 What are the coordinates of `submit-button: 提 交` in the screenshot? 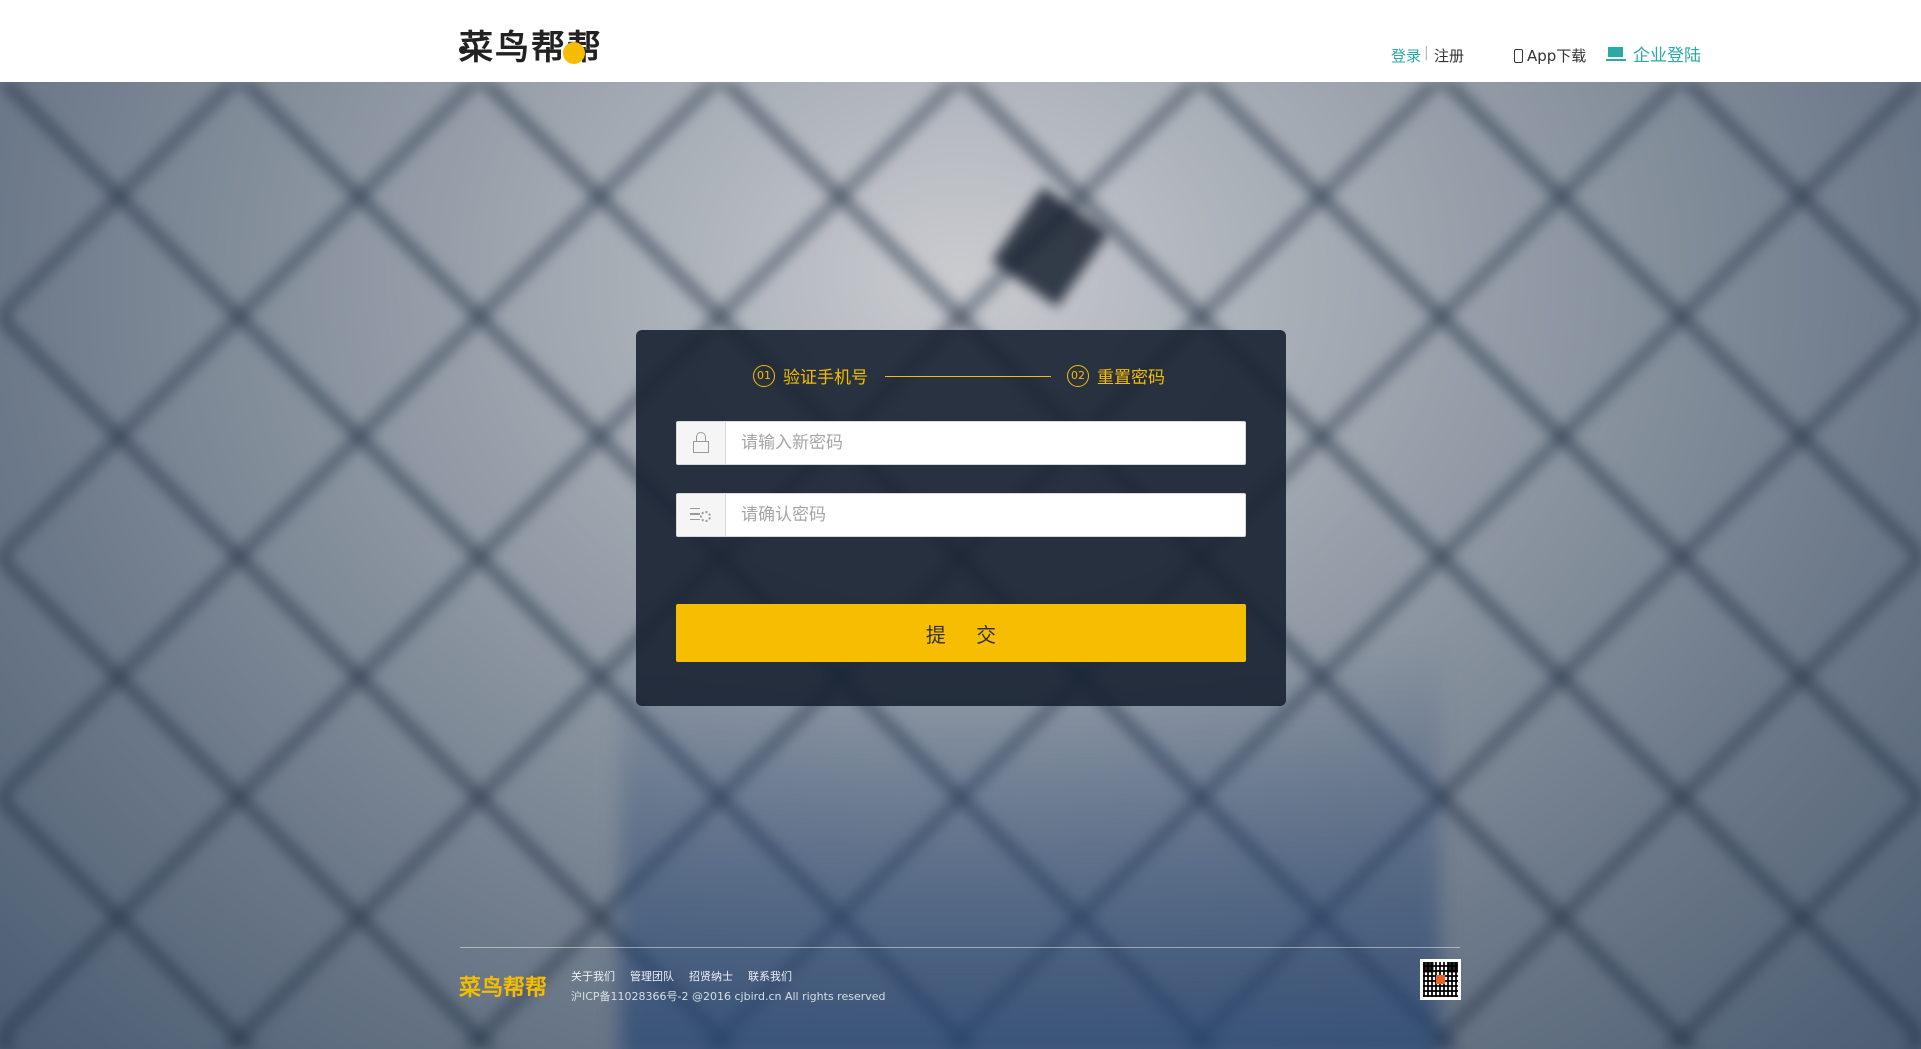 It's located at (961, 633).